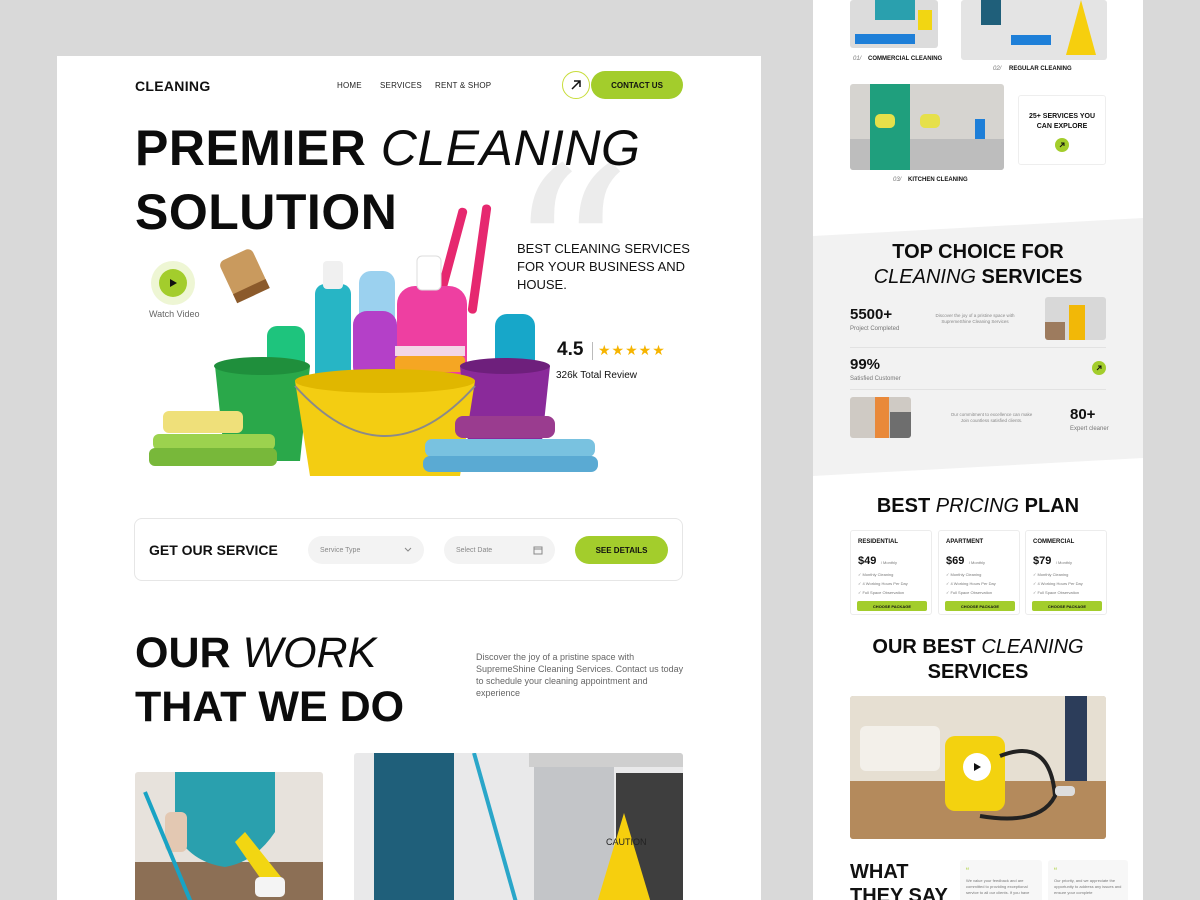 The image size is (1200, 900). What do you see at coordinates (499, 550) in the screenshot?
I see `date-select: Select Date` at bounding box center [499, 550].